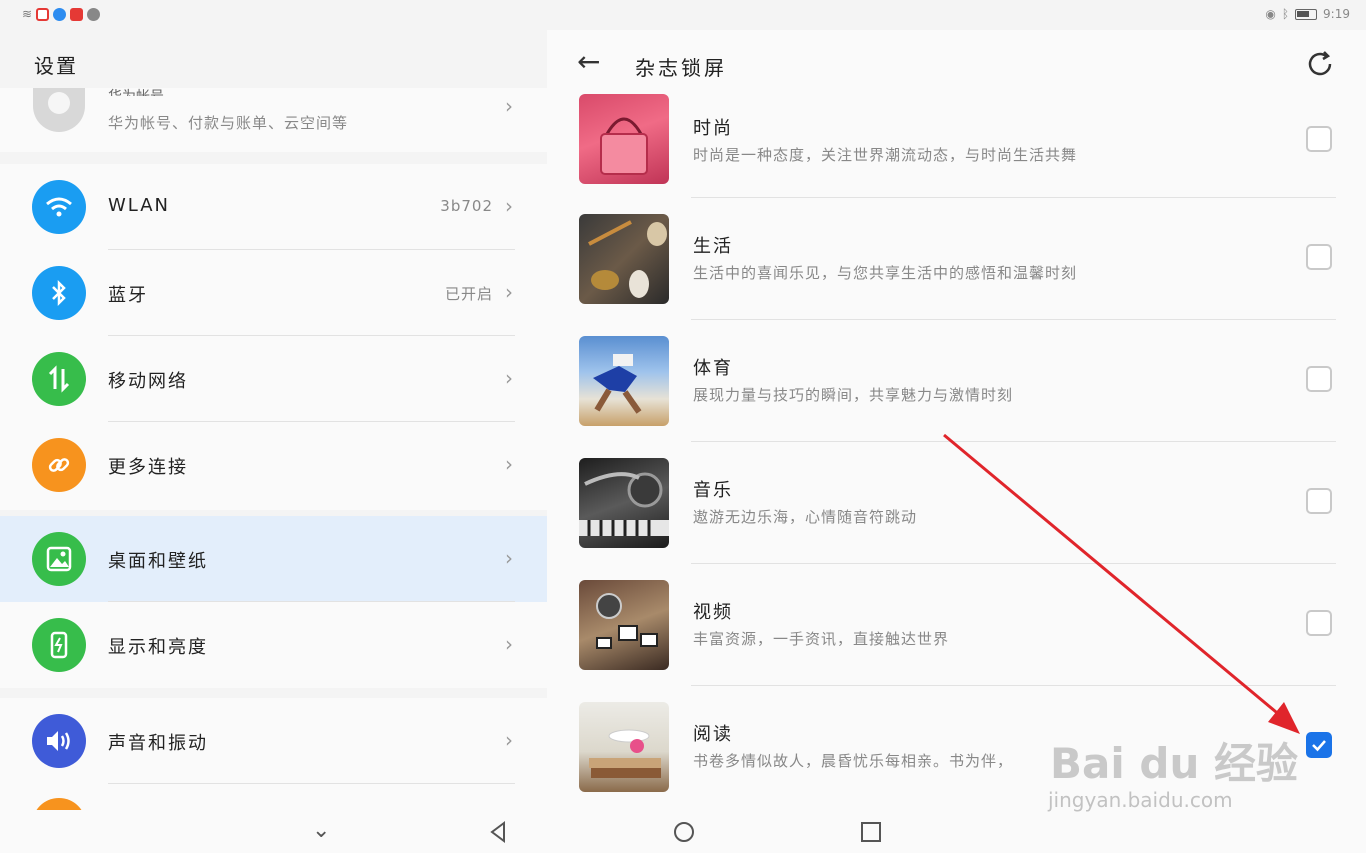 Image resolution: width=1366 pixels, height=853 pixels. What do you see at coordinates (624, 503) in the screenshot?
I see `music-thumbnail` at bounding box center [624, 503].